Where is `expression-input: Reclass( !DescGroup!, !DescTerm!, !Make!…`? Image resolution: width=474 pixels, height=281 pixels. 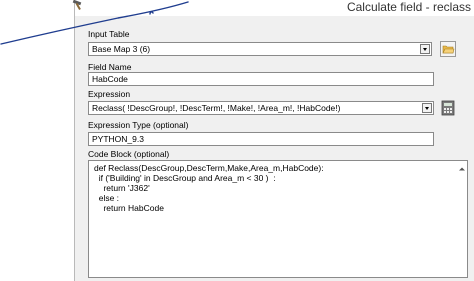 expression-input: Reclass( !DescGroup!, !DescTerm!, !Make!… is located at coordinates (261, 108).